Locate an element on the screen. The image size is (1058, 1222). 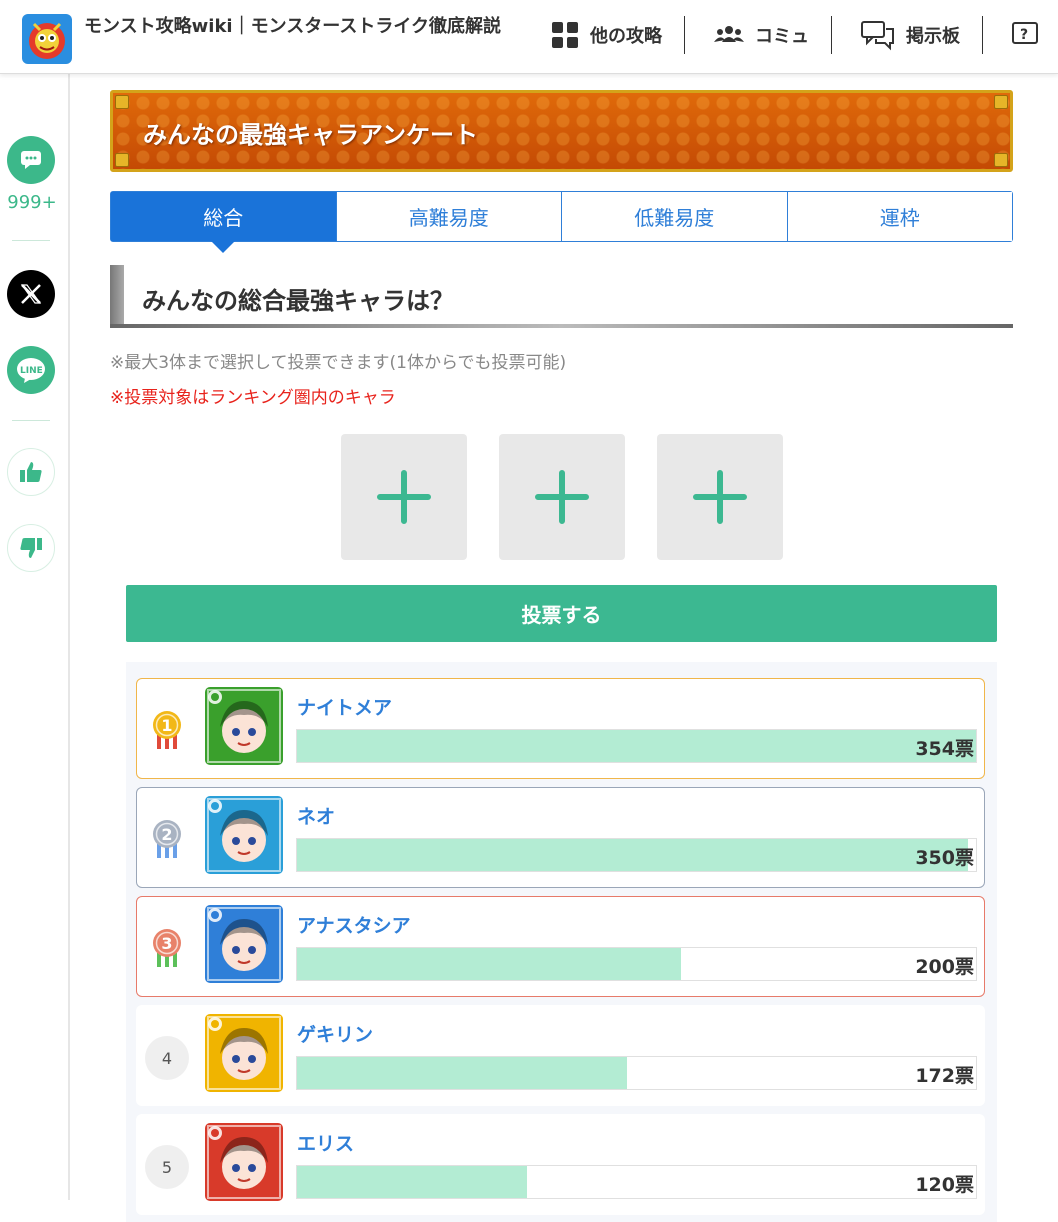
nav-help: ? is located at coordinates (1013, 35).